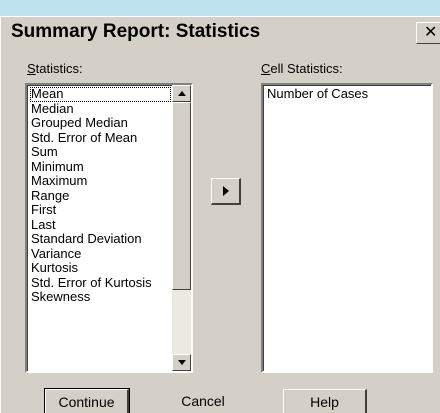  Describe the element at coordinates (100, 283) in the screenshot. I see `statistics-list-item: Std. Error of Kurtosis` at that location.